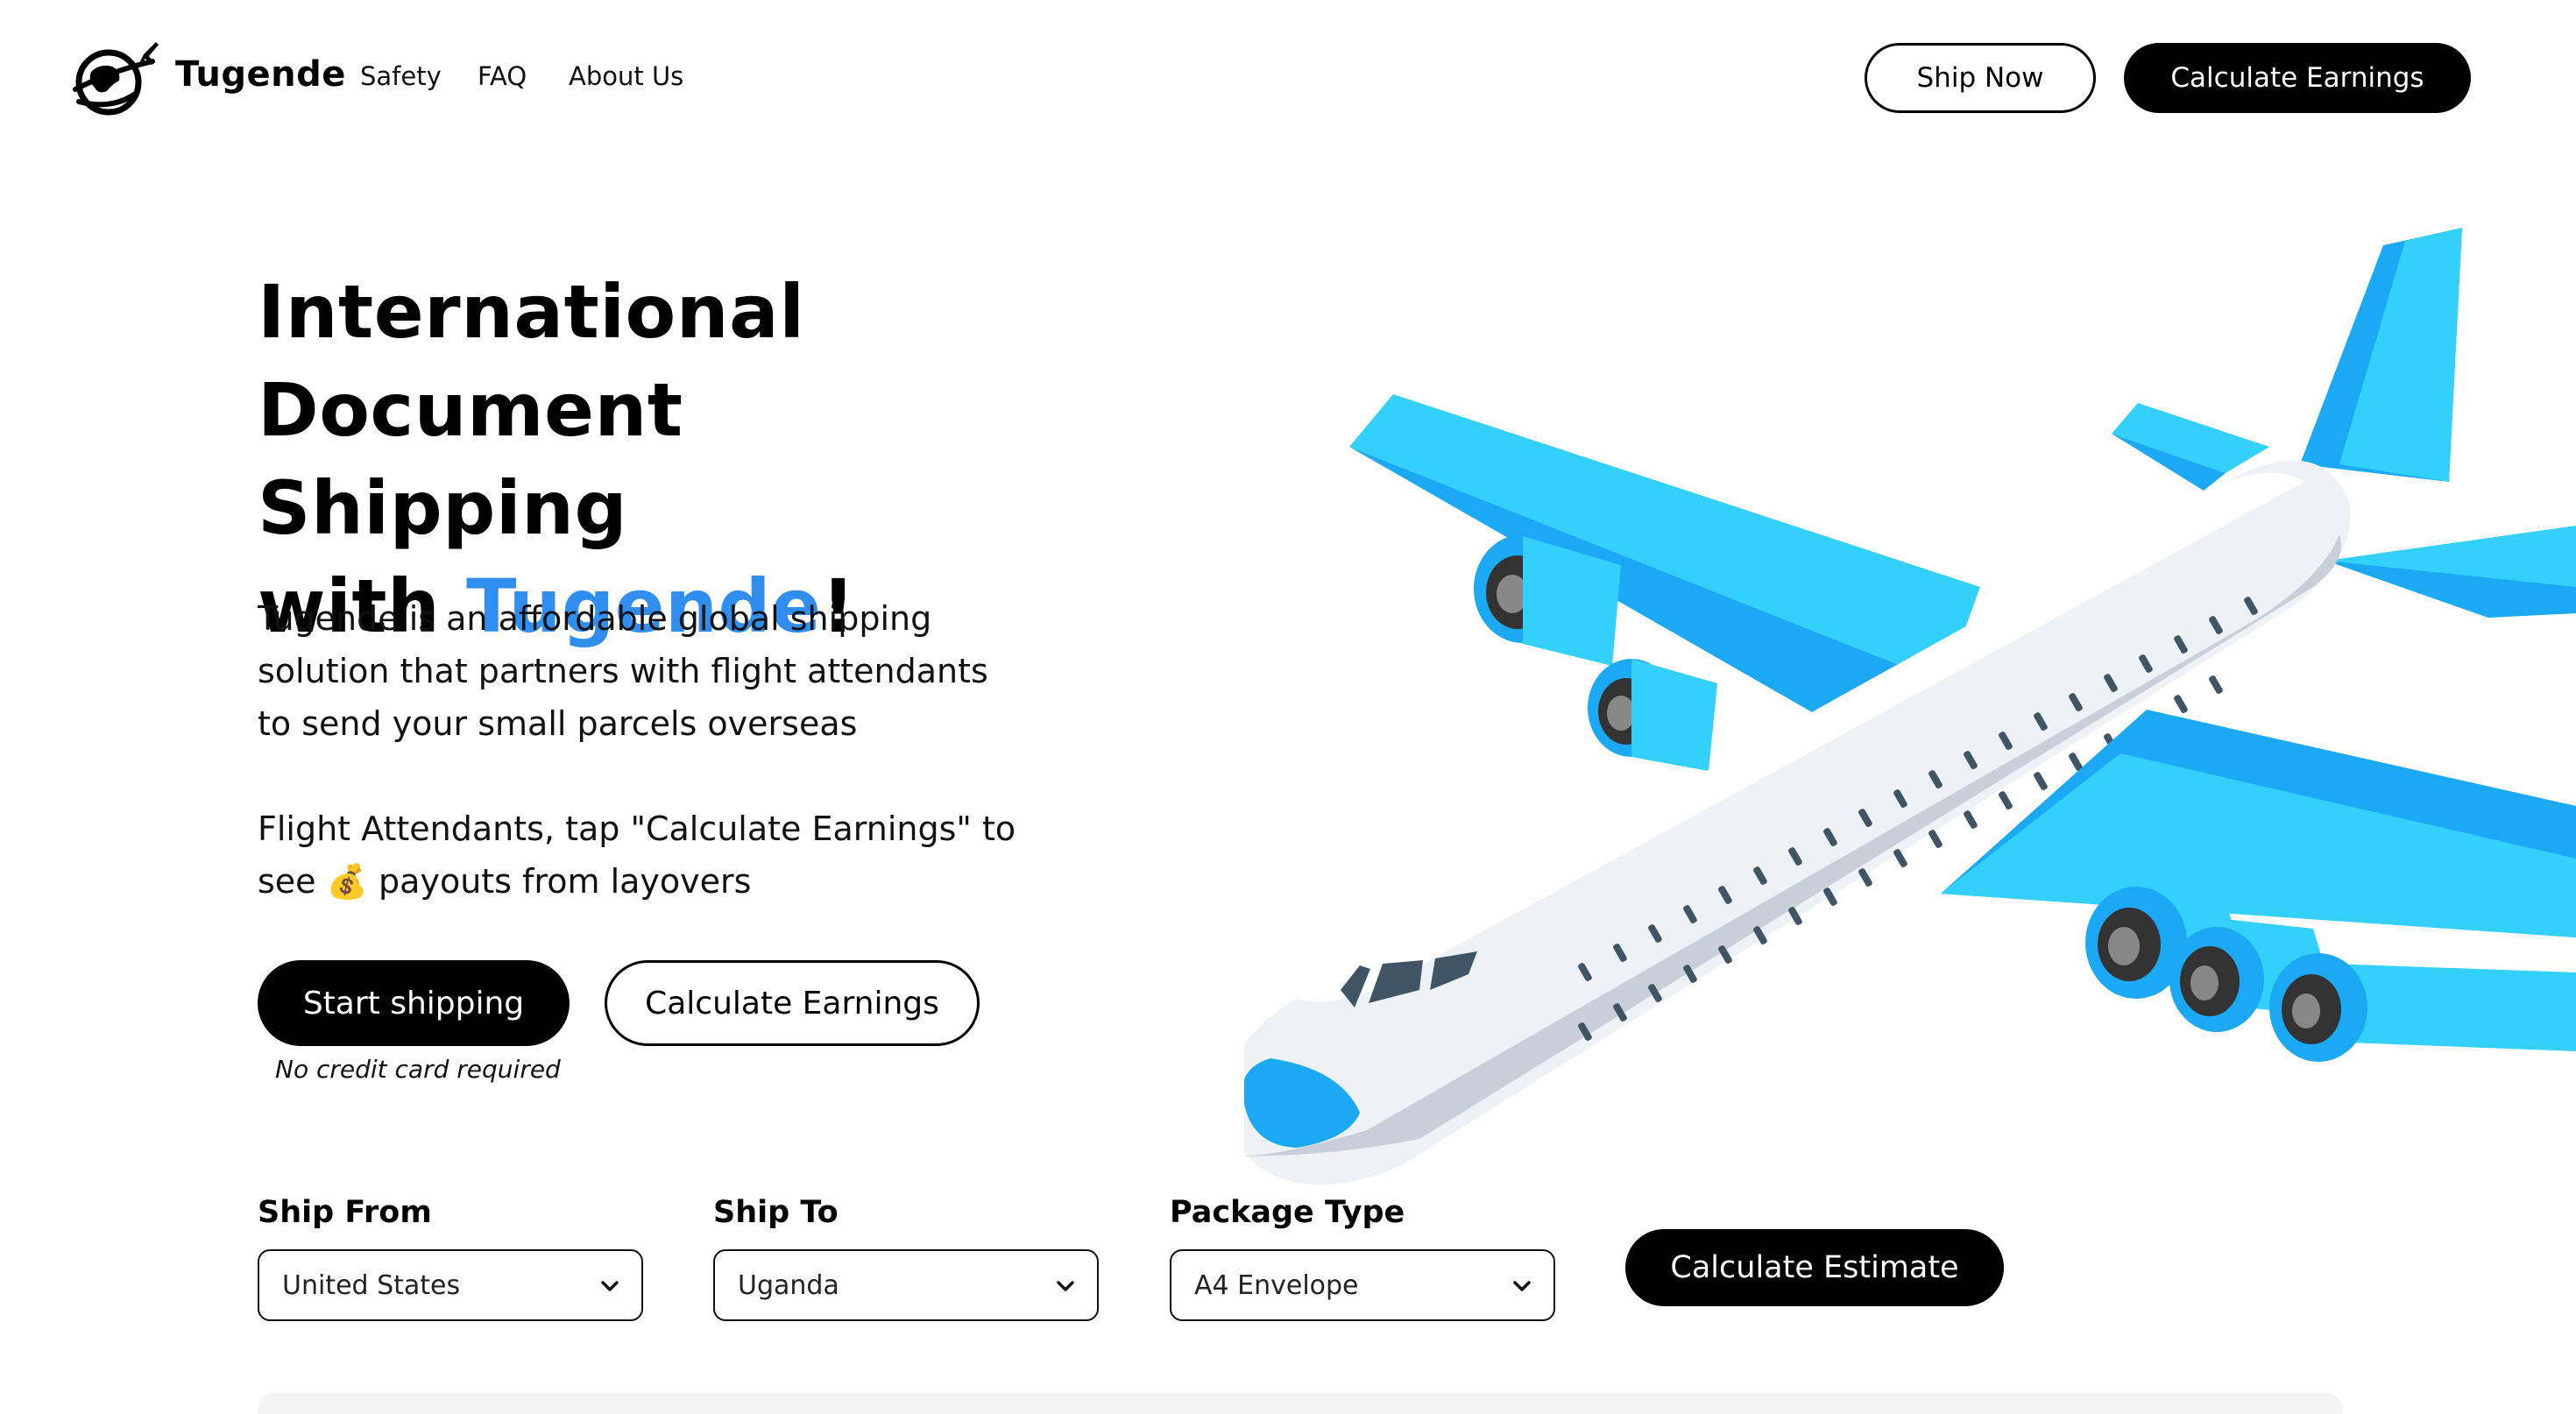 This screenshot has height=1414, width=2576. What do you see at coordinates (345, 1212) in the screenshot?
I see `ship-from-label: Ship From` at bounding box center [345, 1212].